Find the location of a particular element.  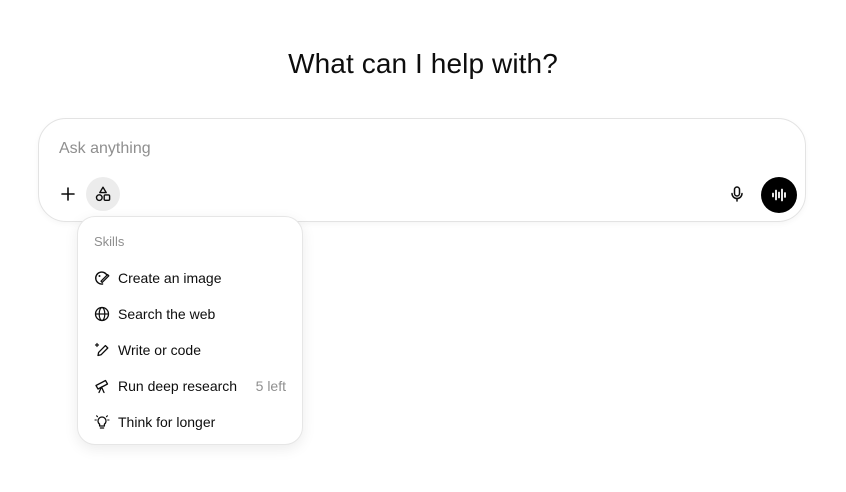

menu-item-search-web: Search the web is located at coordinates (190, 314).